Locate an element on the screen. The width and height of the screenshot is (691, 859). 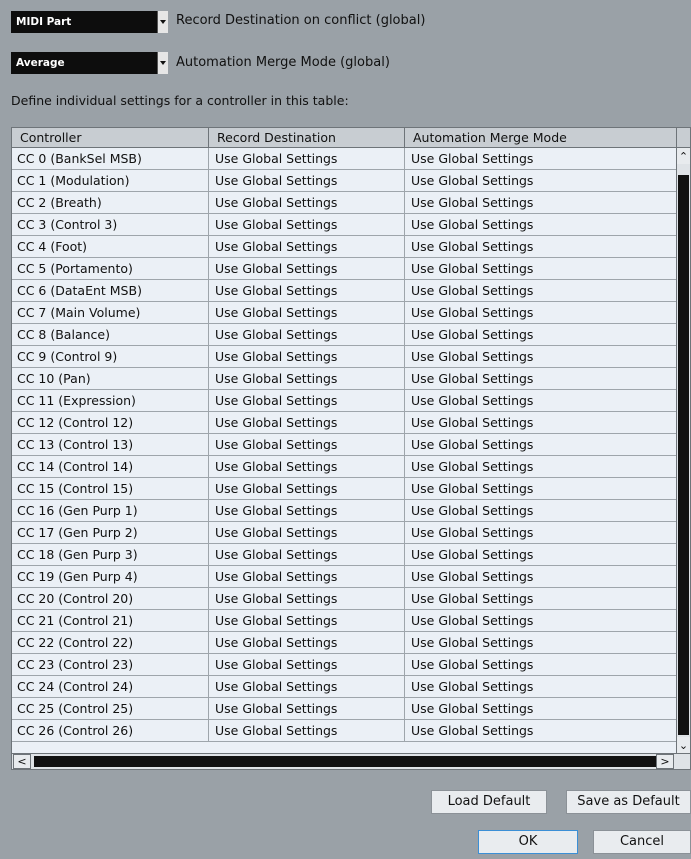
column-header-automation-merge-mode: Automation Merge Mode is located at coordinates (541, 137).